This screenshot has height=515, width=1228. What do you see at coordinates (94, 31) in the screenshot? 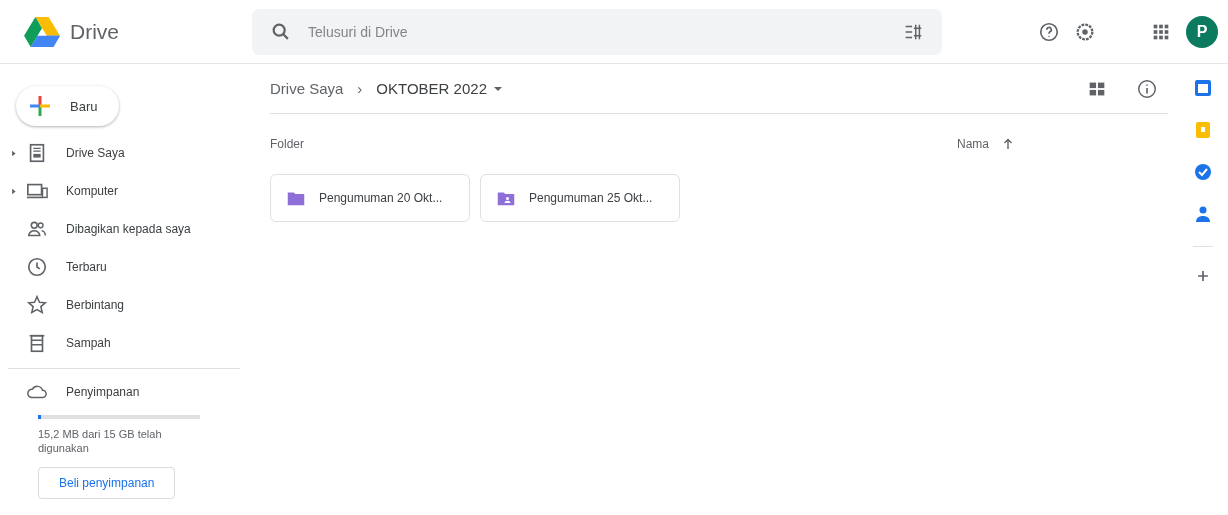
I see `app-title: Drive` at bounding box center [94, 31].